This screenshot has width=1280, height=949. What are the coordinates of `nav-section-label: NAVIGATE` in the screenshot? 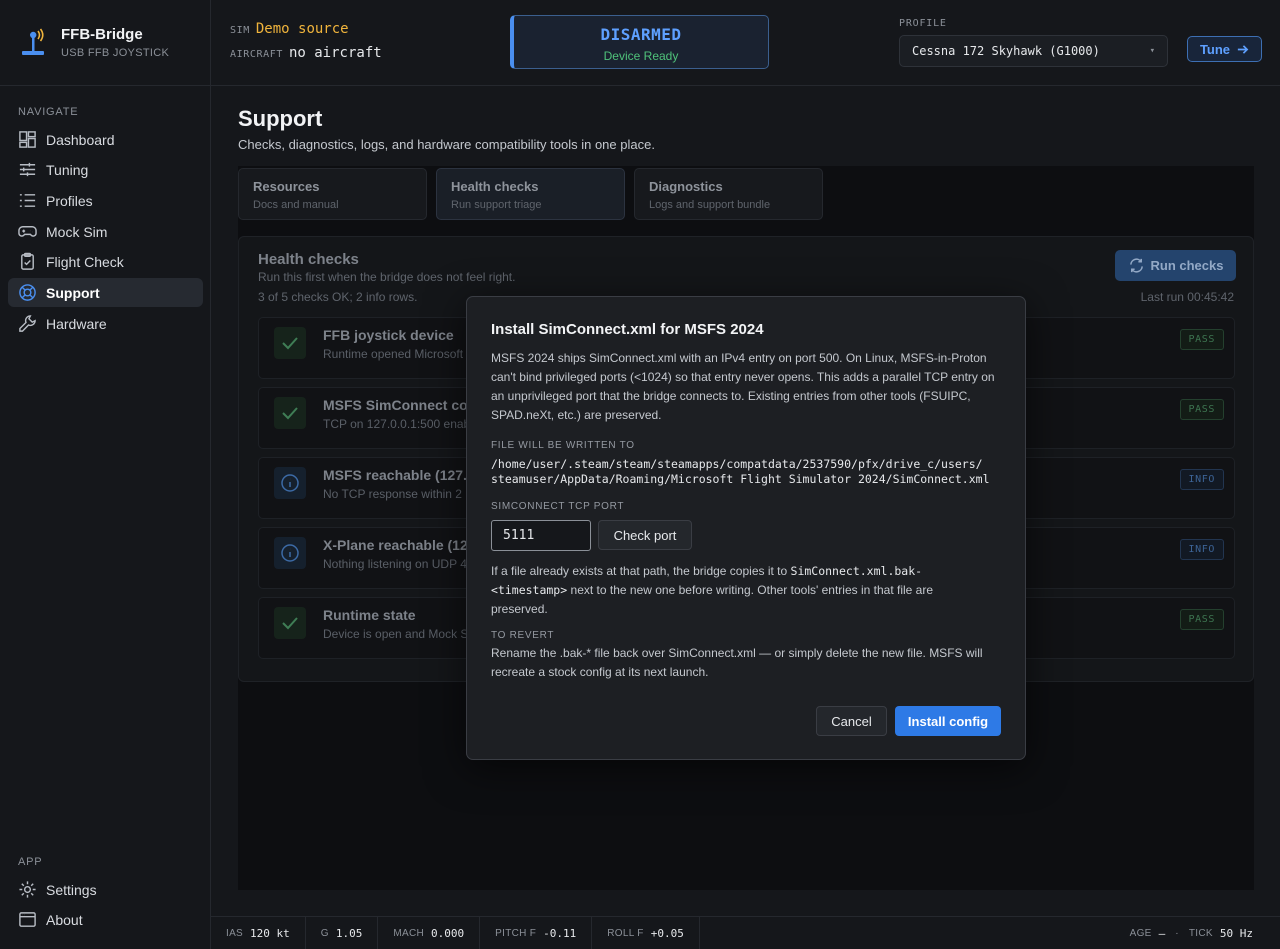 It's located at (48, 112).